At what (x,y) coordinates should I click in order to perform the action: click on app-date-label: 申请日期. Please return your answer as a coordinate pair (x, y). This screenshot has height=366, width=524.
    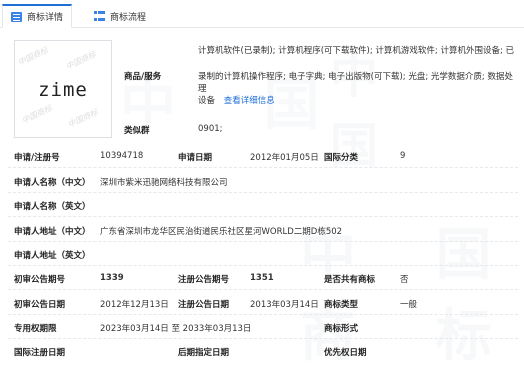
    Looking at the image, I should click on (195, 158).